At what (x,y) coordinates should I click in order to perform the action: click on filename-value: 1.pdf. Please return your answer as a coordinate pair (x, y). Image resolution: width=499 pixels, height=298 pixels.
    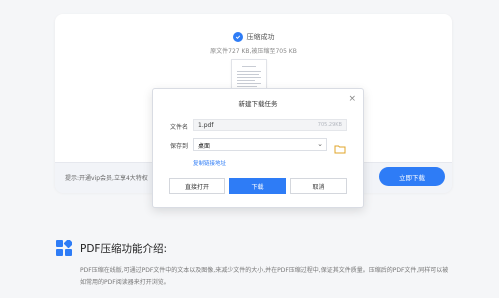
    Looking at the image, I should click on (206, 125).